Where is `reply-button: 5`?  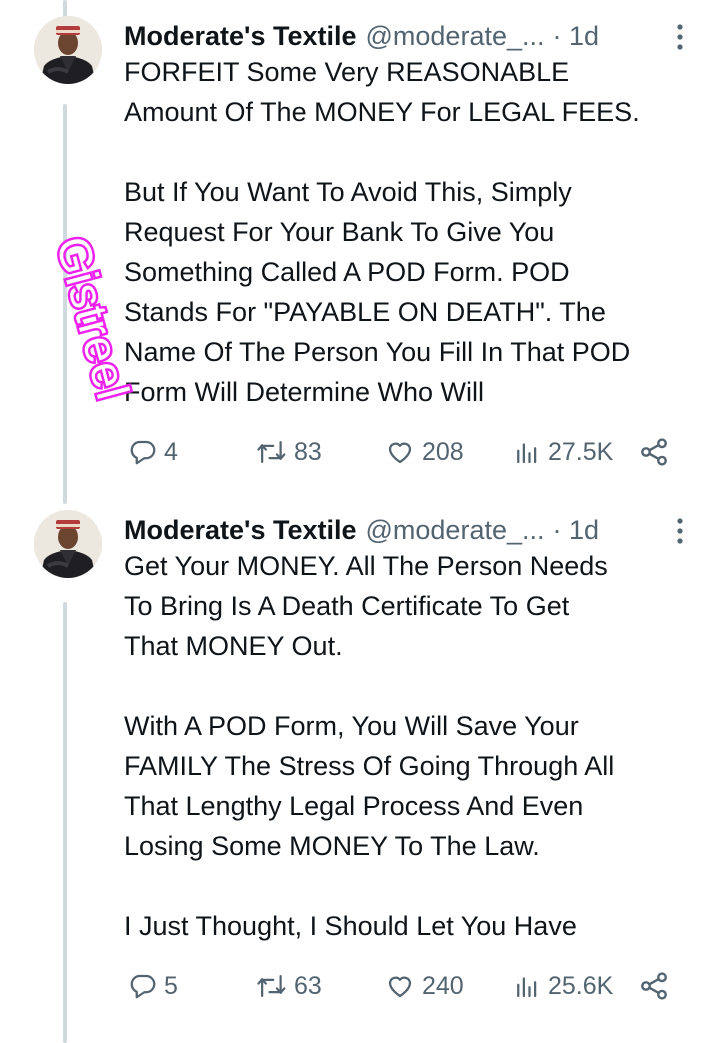
reply-button: 5 is located at coordinates (153, 986).